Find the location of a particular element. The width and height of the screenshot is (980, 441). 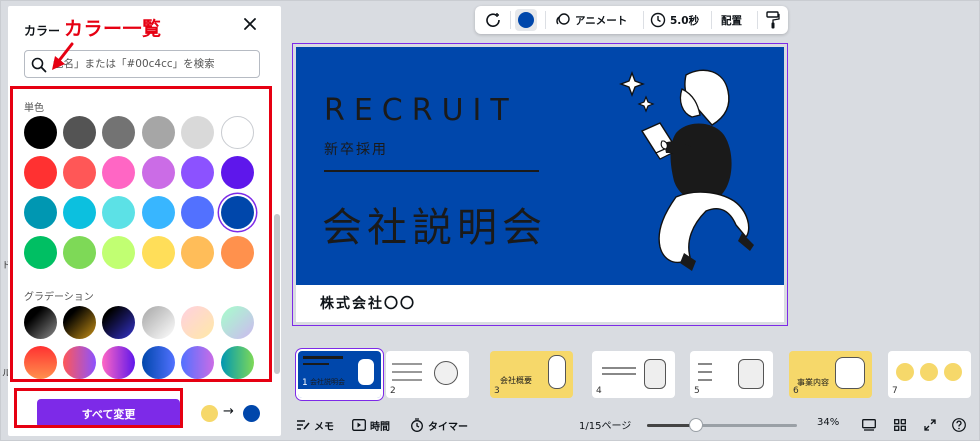

slide-company-name: 株式会社〇〇 is located at coordinates (368, 303).